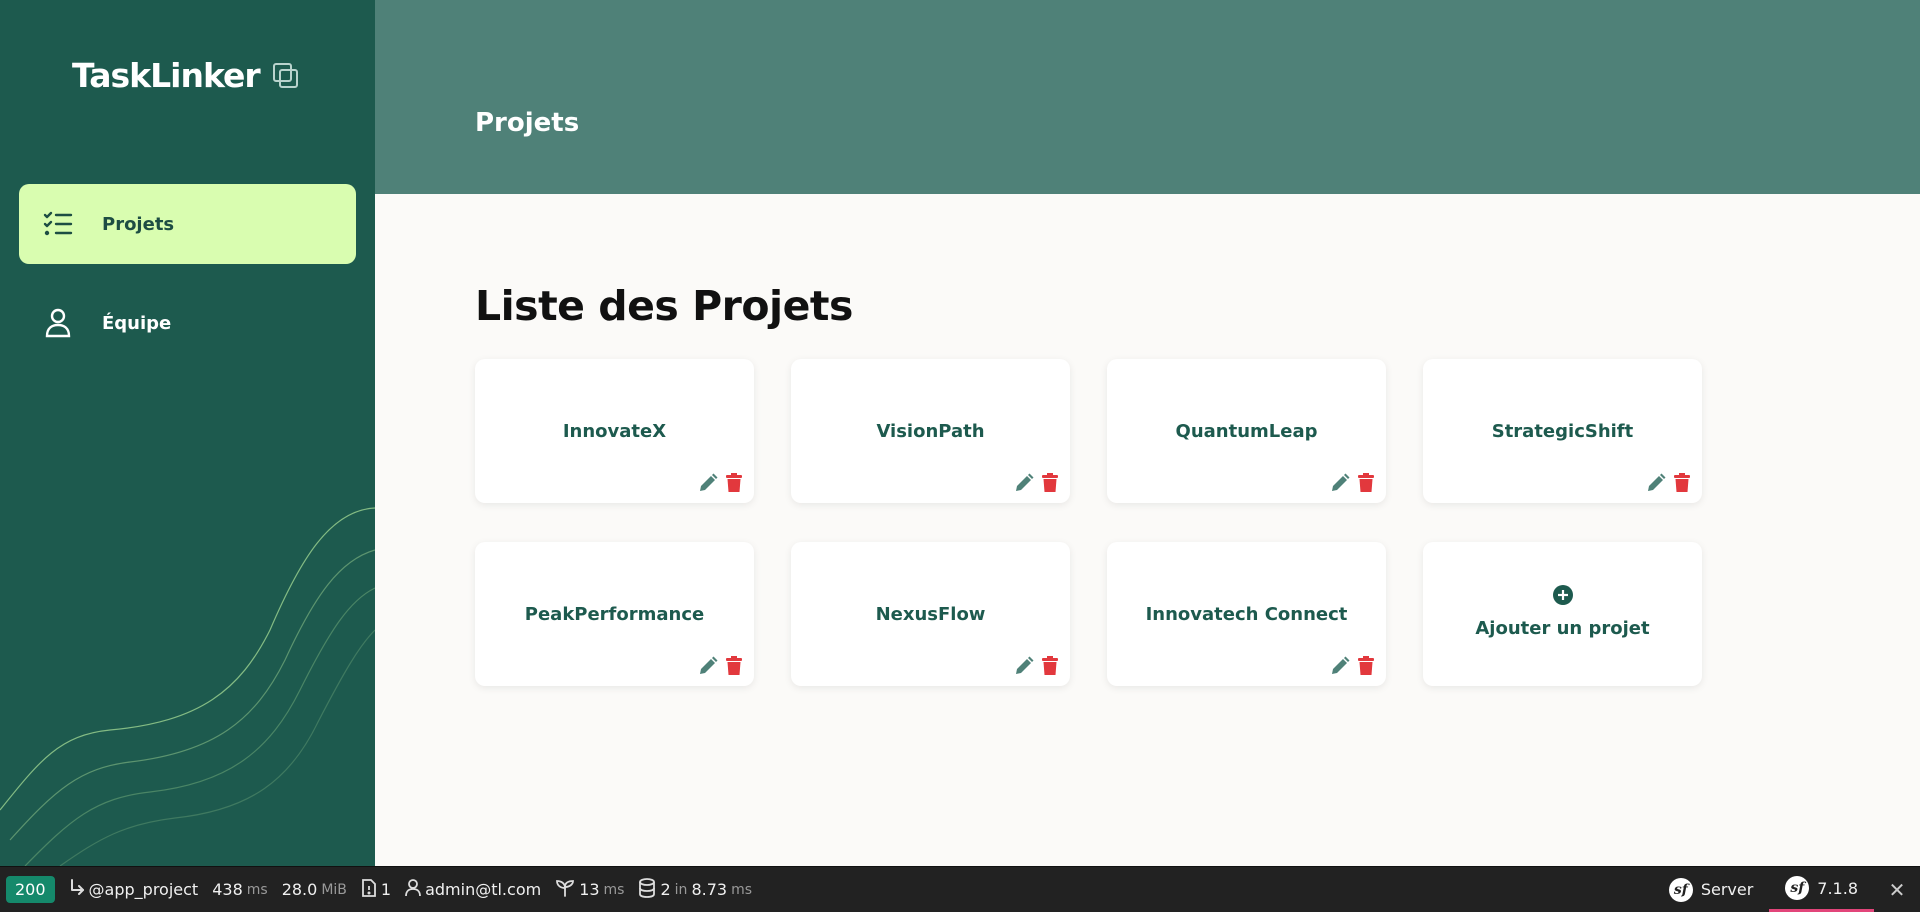 This screenshot has height=912, width=1920. What do you see at coordinates (709, 889) in the screenshot?
I see `db-time: 8.73` at bounding box center [709, 889].